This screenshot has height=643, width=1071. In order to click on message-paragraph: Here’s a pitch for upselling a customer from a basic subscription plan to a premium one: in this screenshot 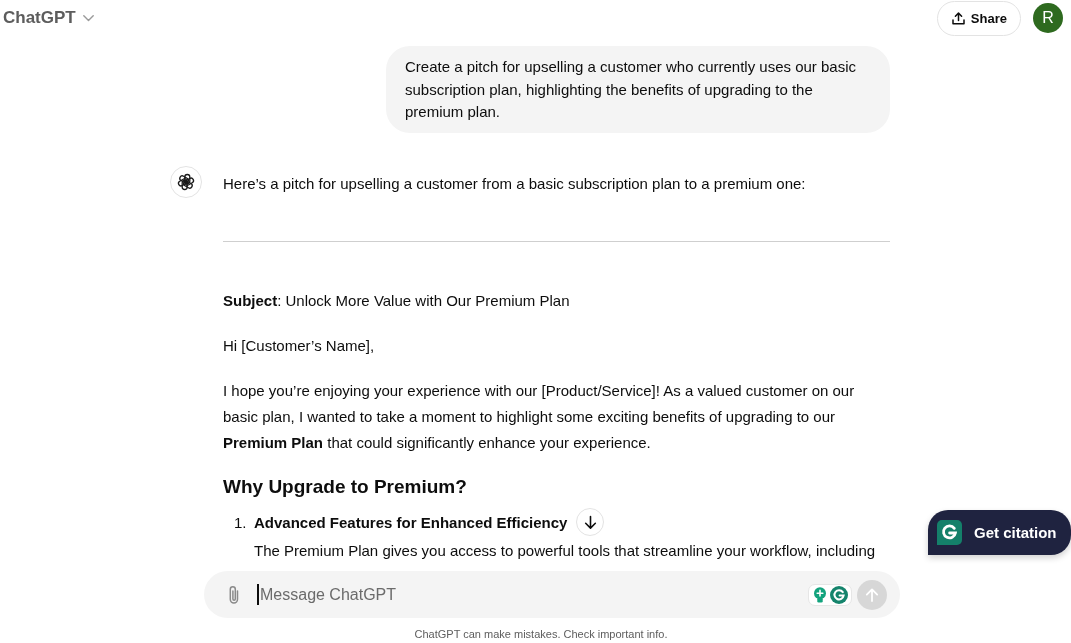, I will do `click(515, 183)`.